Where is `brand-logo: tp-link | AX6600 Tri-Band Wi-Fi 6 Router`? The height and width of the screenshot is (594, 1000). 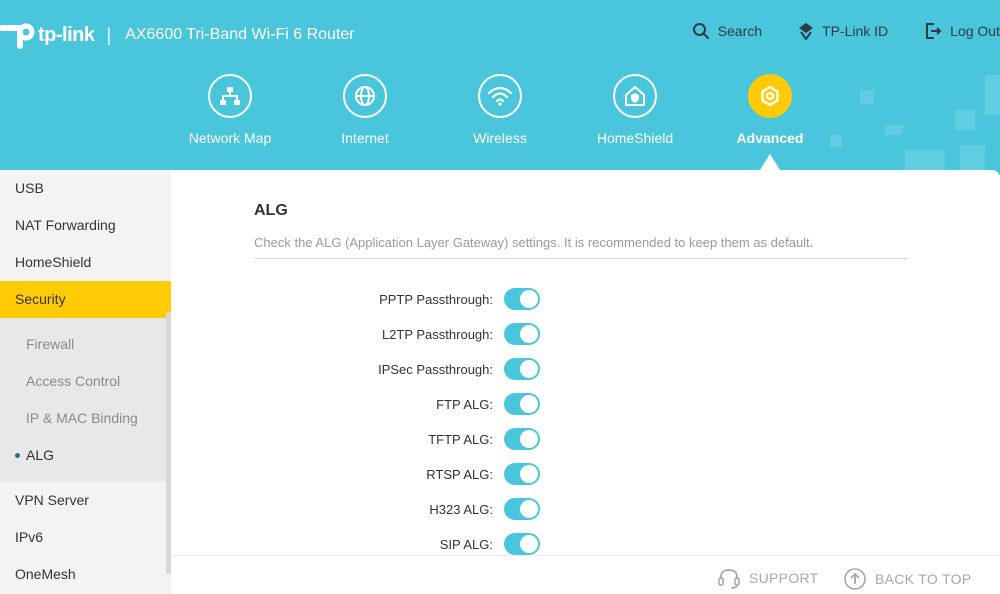 brand-logo: tp-link | AX6600 Tri-Band Wi-Fi 6 Router is located at coordinates (177, 35).